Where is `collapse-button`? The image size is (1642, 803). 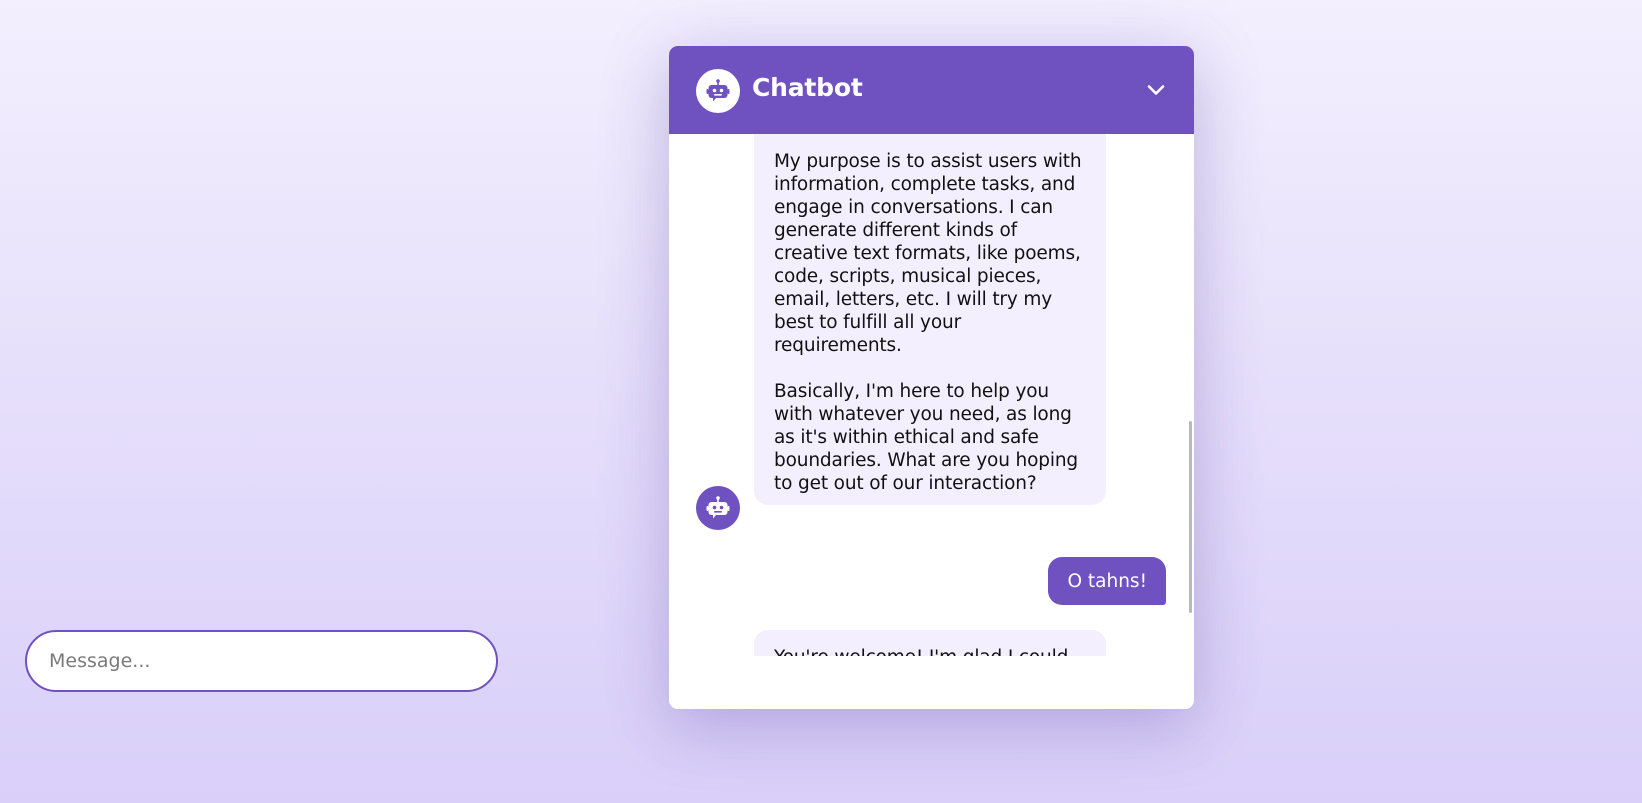 collapse-button is located at coordinates (1156, 90).